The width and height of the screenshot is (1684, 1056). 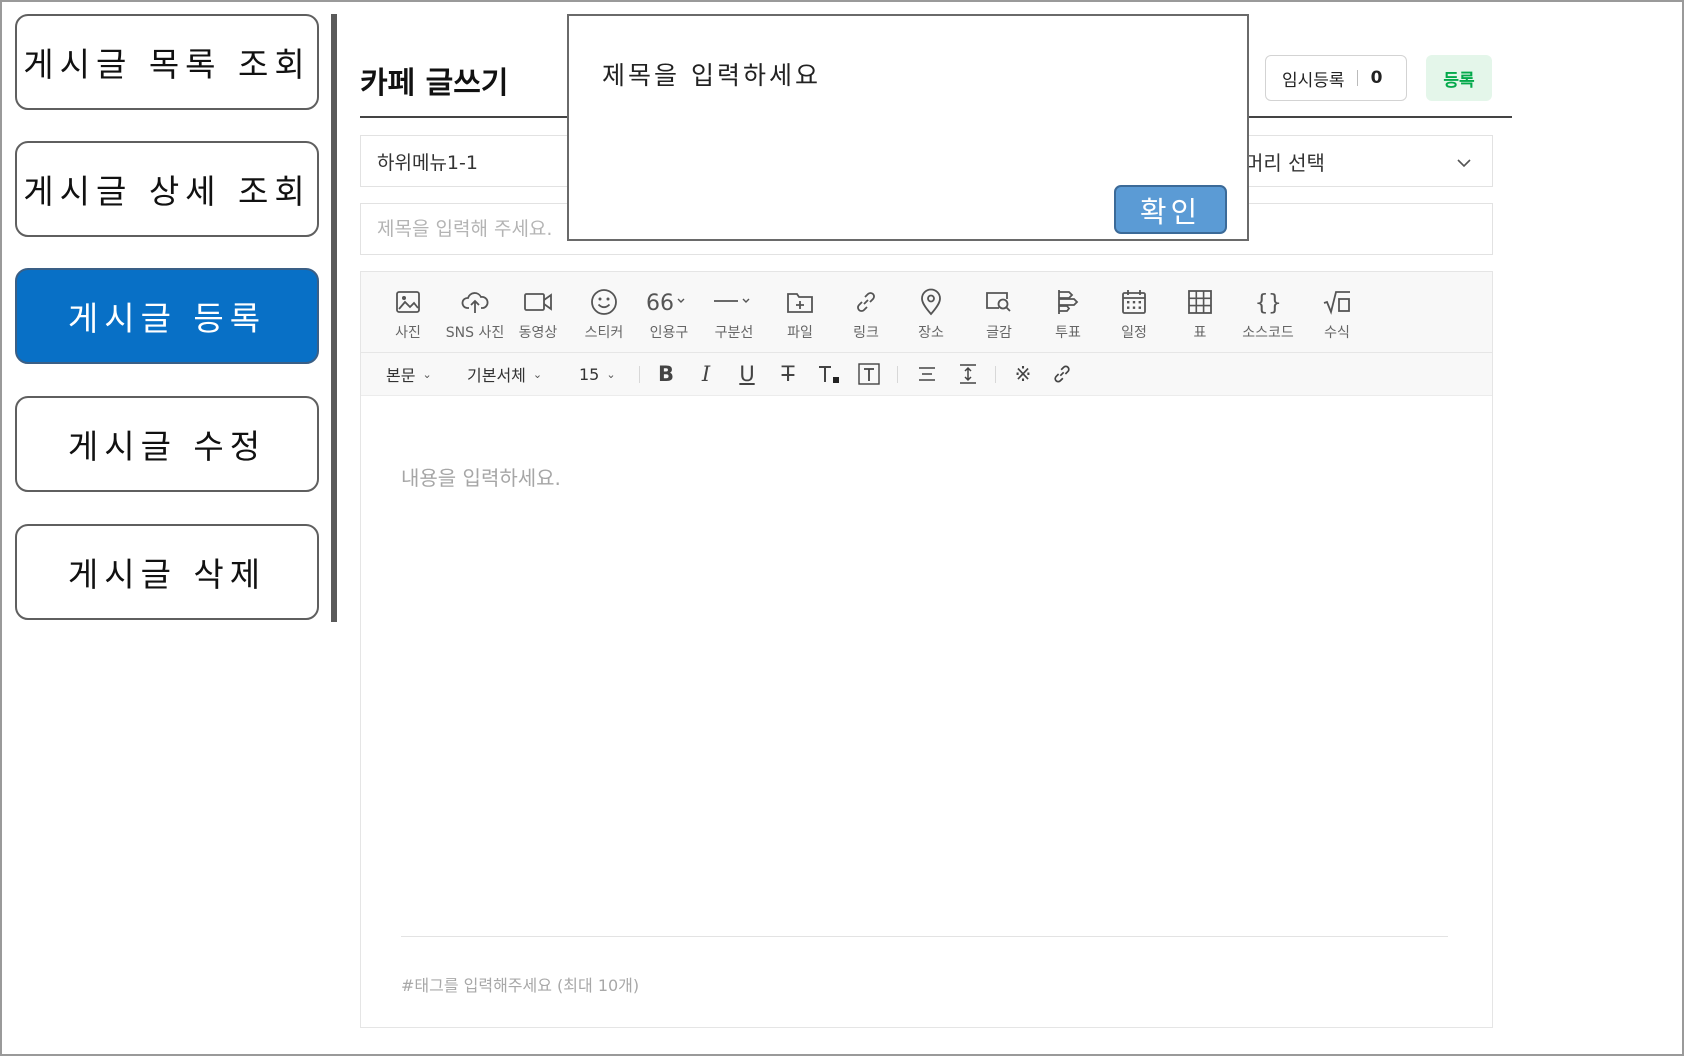 What do you see at coordinates (999, 333) in the screenshot?
I see `toolbar-label: 글감` at bounding box center [999, 333].